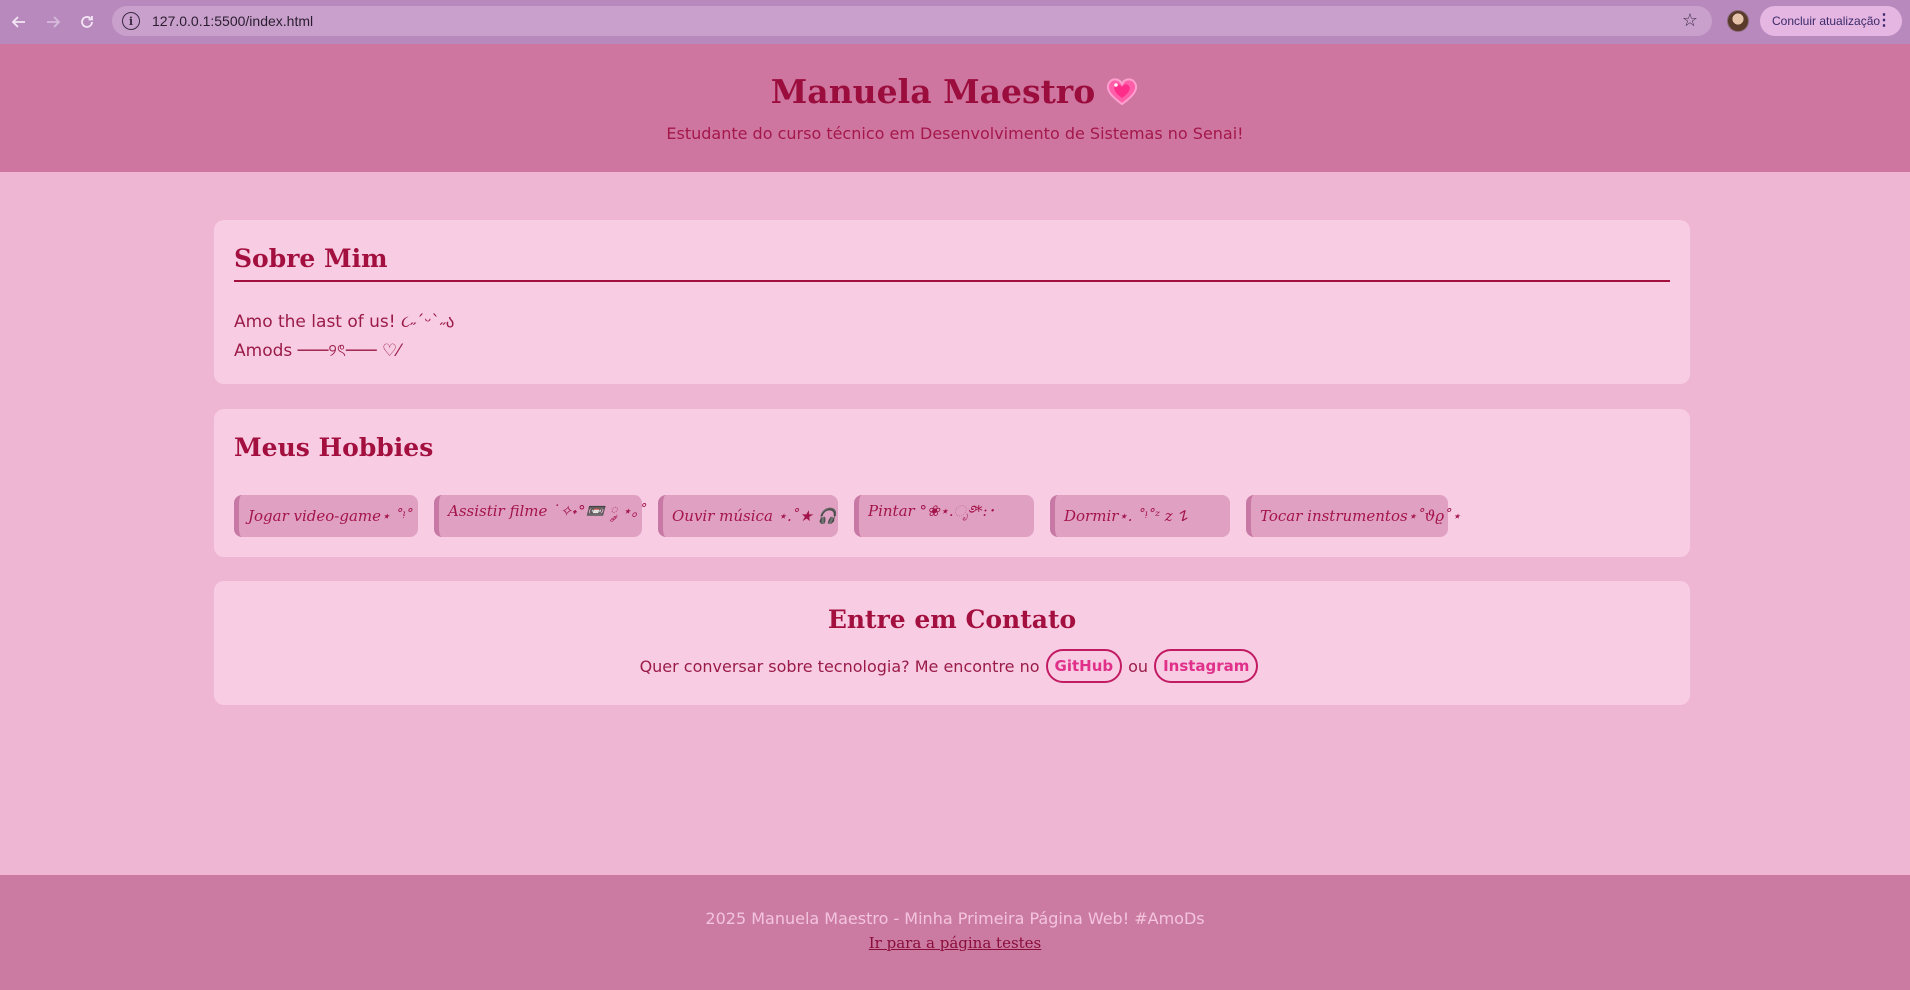 This screenshot has width=1910, height=990. What do you see at coordinates (334, 447) in the screenshot?
I see `hobbies-title: Meus Hobbies` at bounding box center [334, 447].